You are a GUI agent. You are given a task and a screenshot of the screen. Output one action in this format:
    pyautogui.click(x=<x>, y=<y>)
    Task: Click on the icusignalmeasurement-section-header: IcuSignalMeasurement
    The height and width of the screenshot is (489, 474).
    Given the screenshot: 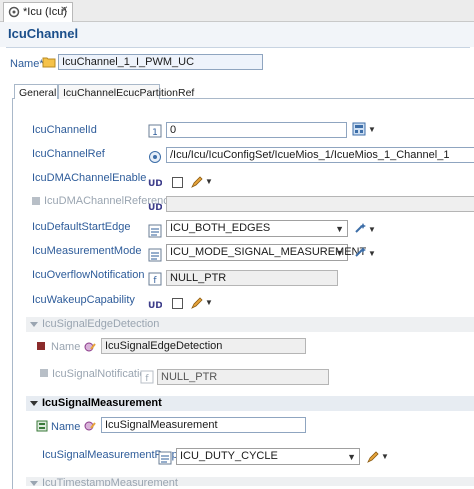 What is the action you would take?
    pyautogui.click(x=250, y=403)
    